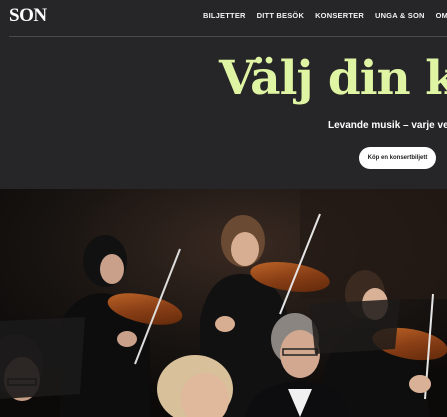  Describe the element at coordinates (339, 15) in the screenshot. I see `nav-item-konserter: KONSERTER` at that location.